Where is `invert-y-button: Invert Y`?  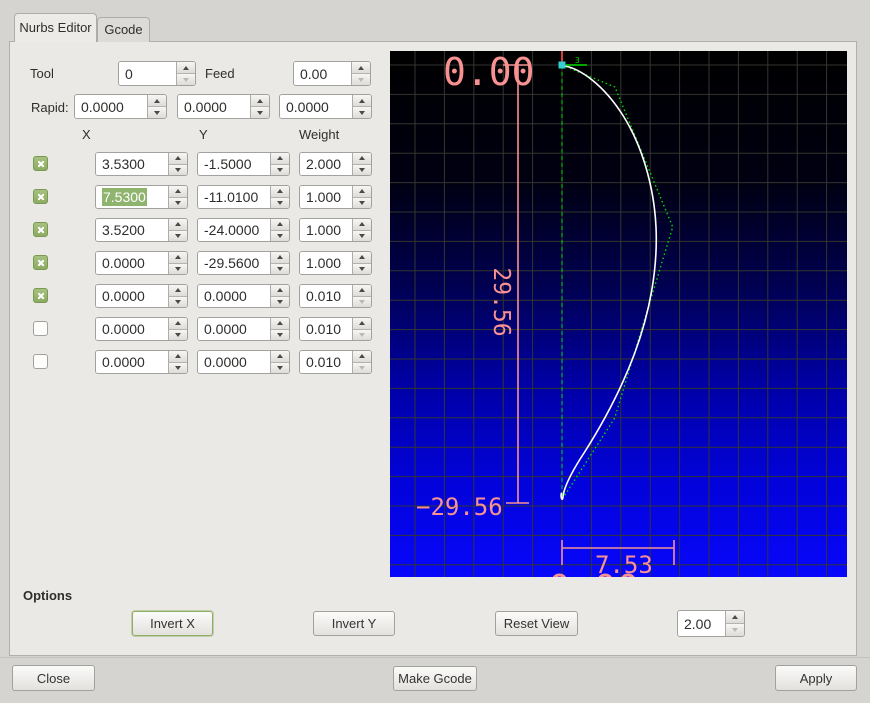 invert-y-button: Invert Y is located at coordinates (354, 623).